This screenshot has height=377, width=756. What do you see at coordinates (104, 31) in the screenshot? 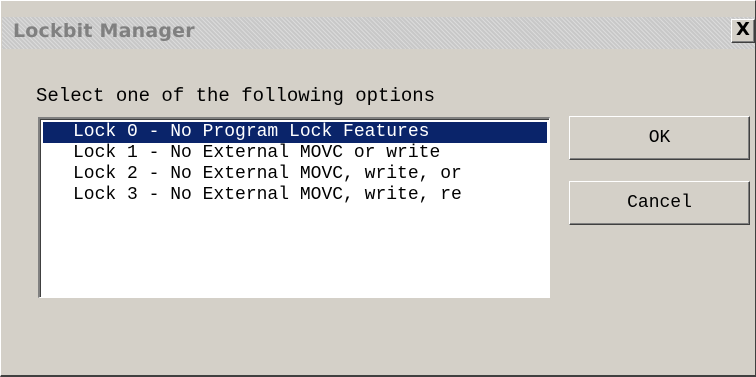
I see `window-title: Lockbit Manager` at bounding box center [104, 31].